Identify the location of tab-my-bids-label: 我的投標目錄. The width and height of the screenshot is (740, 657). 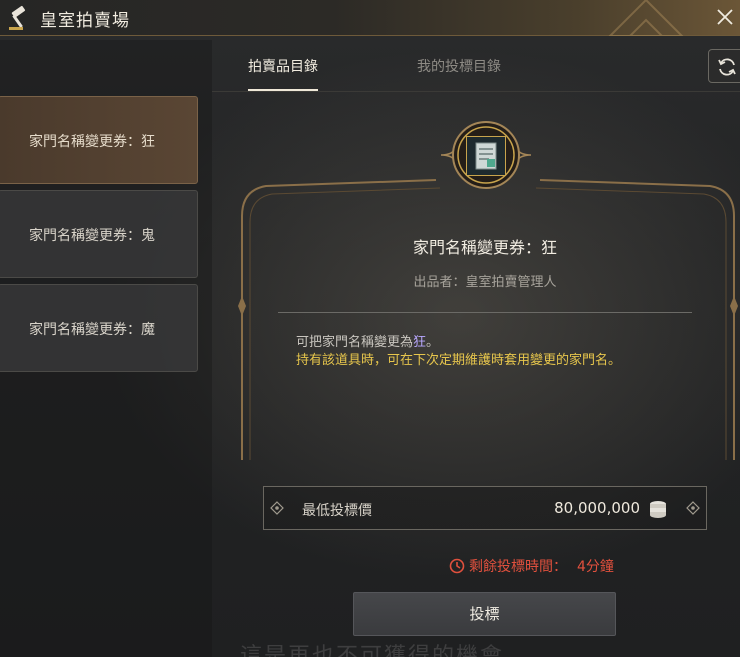
(459, 67).